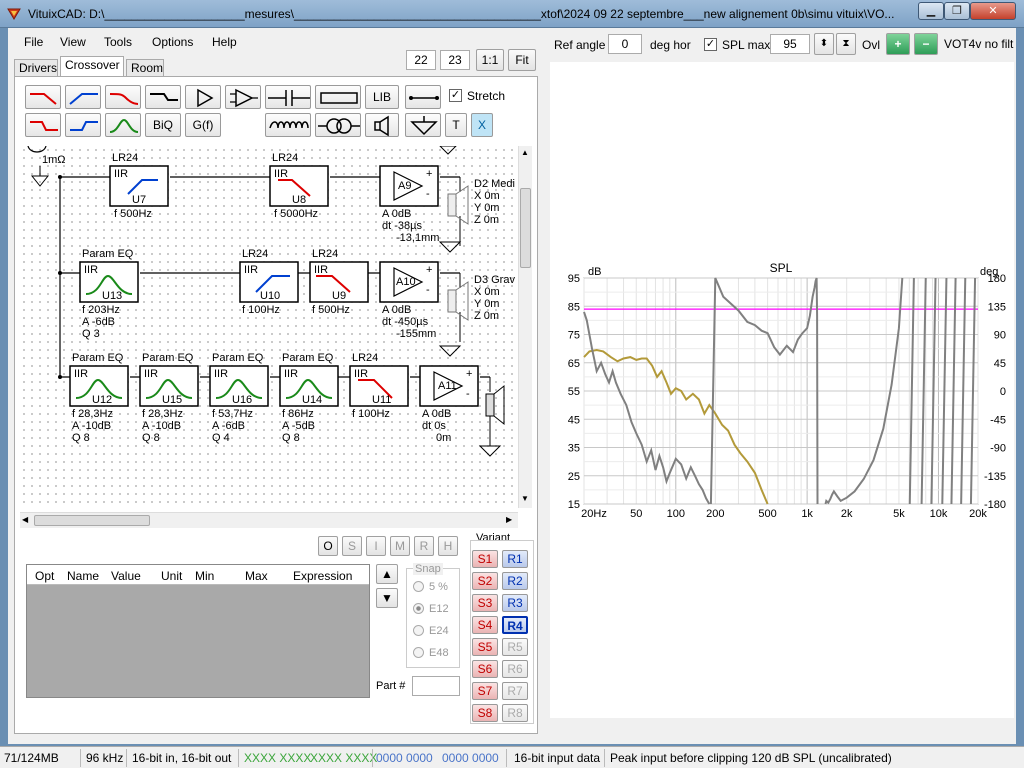 Image resolution: width=1024 pixels, height=768 pixels. I want to click on menu-view: View, so click(73, 42).